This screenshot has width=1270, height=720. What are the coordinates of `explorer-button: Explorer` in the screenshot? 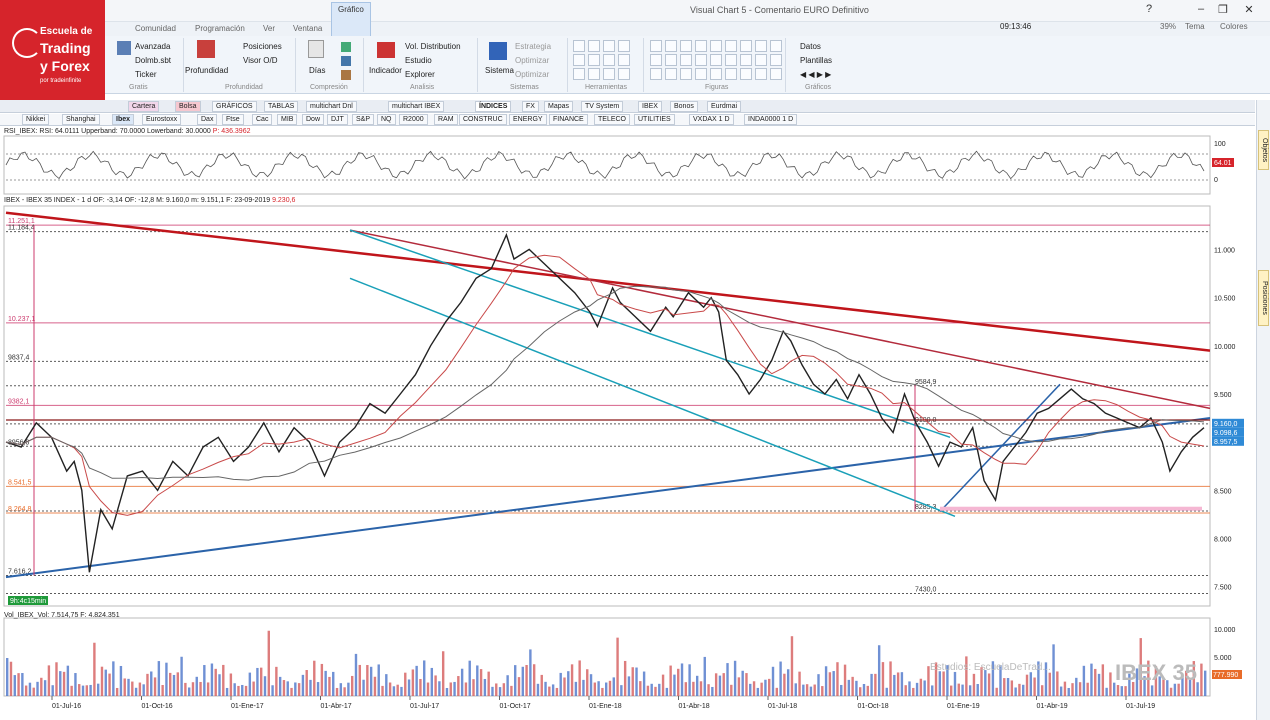 It's located at (420, 74).